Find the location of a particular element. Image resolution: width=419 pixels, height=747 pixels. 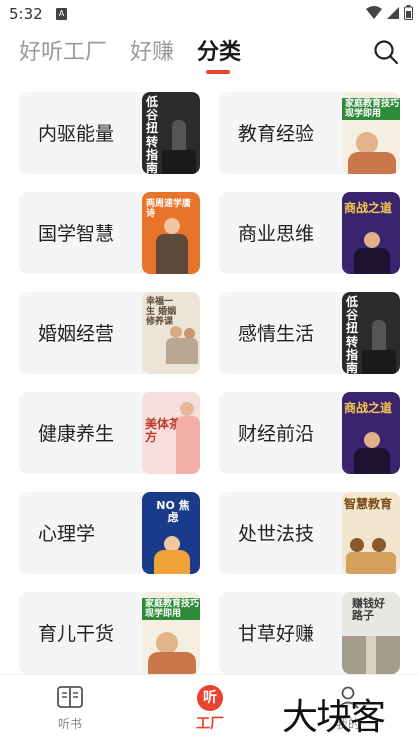

watermark-logo: 大块客 is located at coordinates (334, 717).